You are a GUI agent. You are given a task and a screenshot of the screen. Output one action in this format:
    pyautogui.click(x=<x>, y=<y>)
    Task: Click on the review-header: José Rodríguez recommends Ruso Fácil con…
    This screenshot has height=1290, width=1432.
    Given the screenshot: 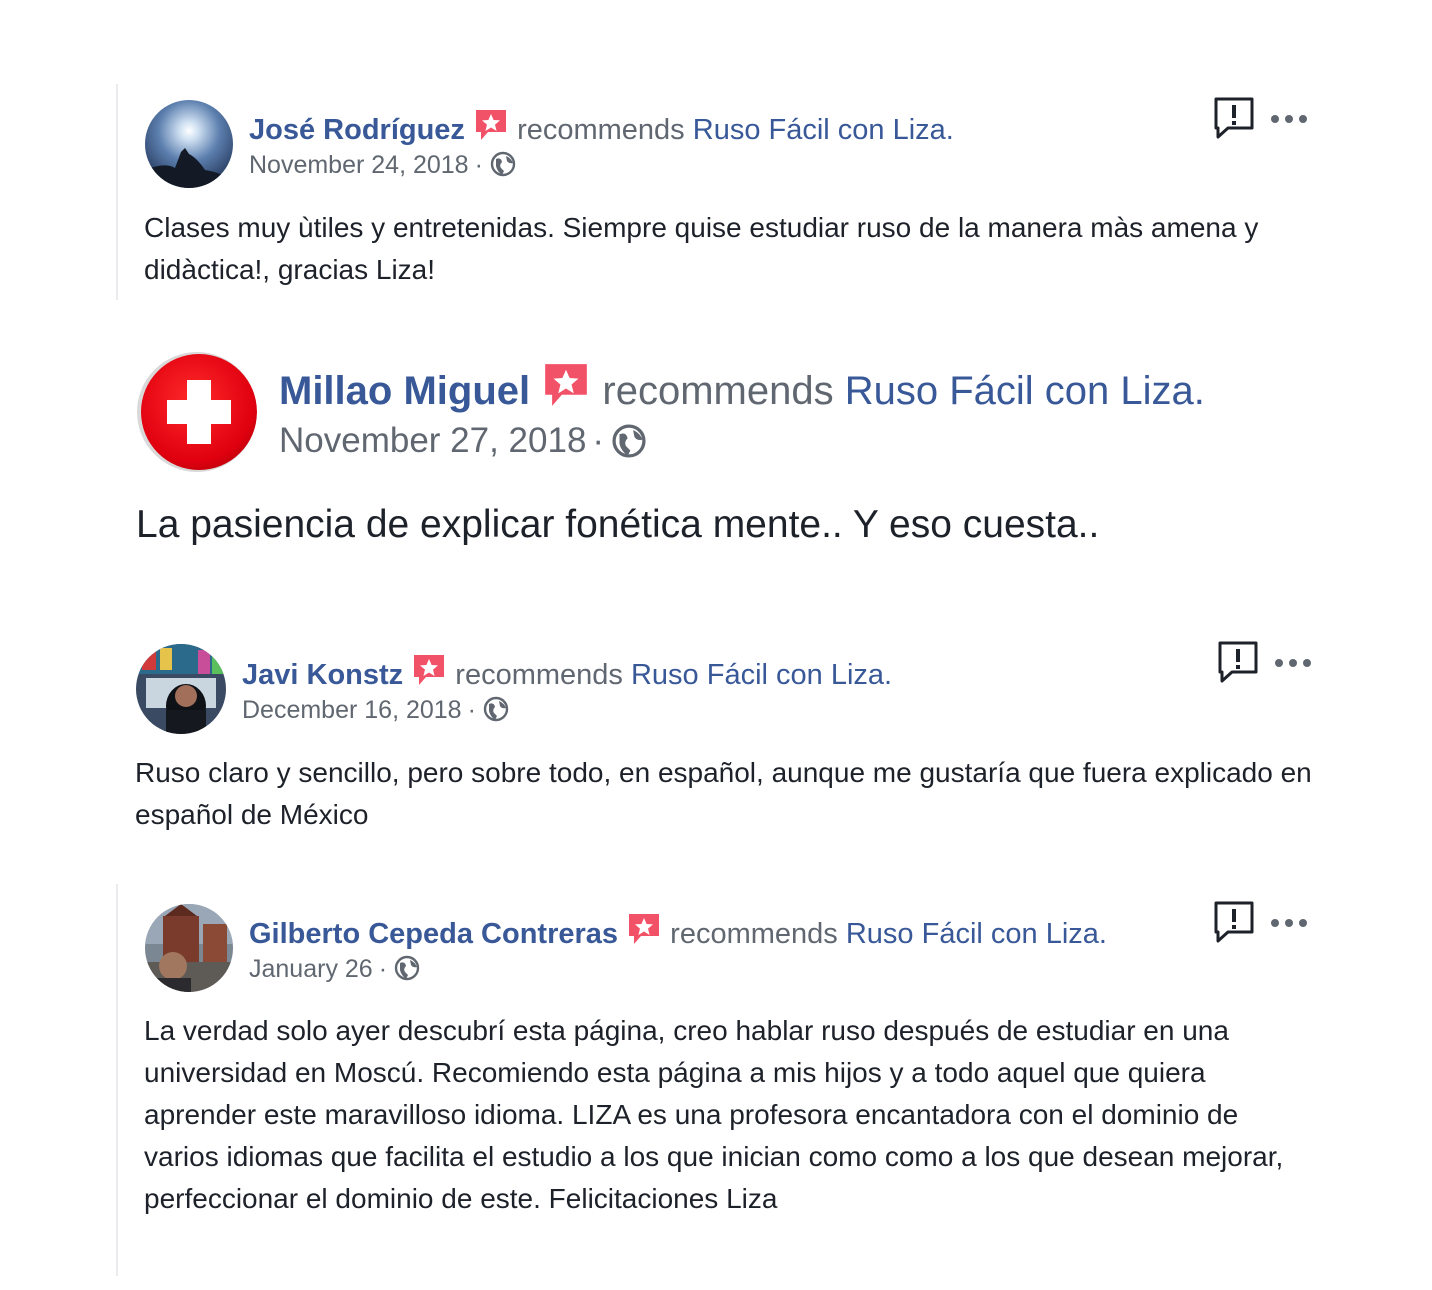 What is the action you would take?
    pyautogui.click(x=601, y=129)
    